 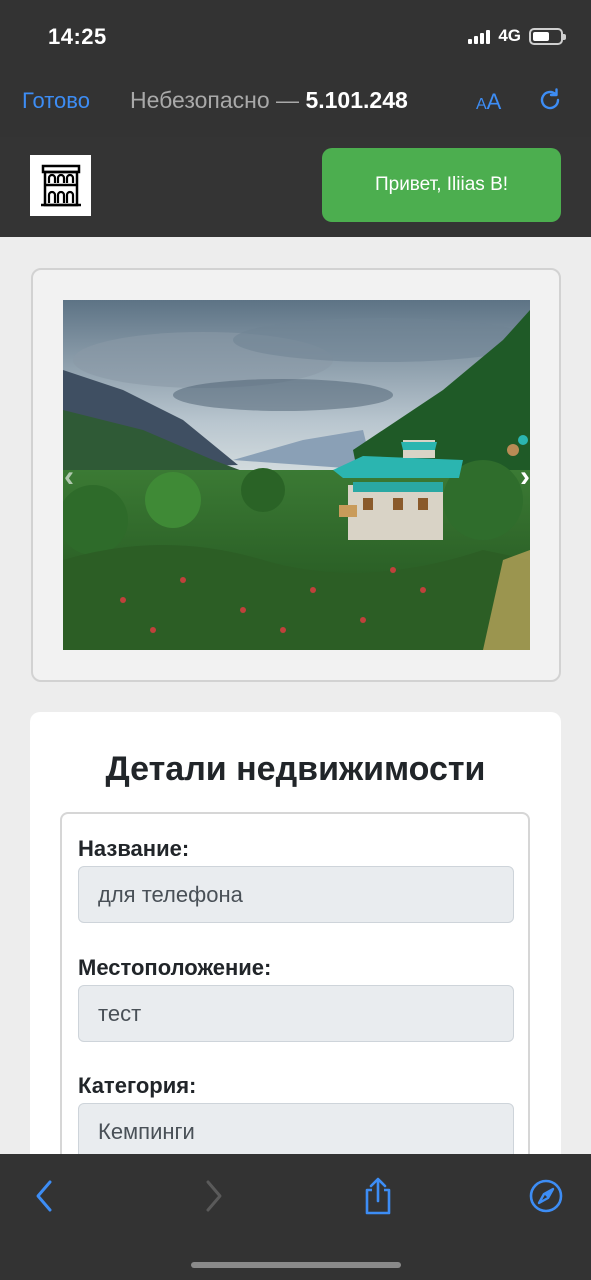 I want to click on reload-icon, so click(x=550, y=100).